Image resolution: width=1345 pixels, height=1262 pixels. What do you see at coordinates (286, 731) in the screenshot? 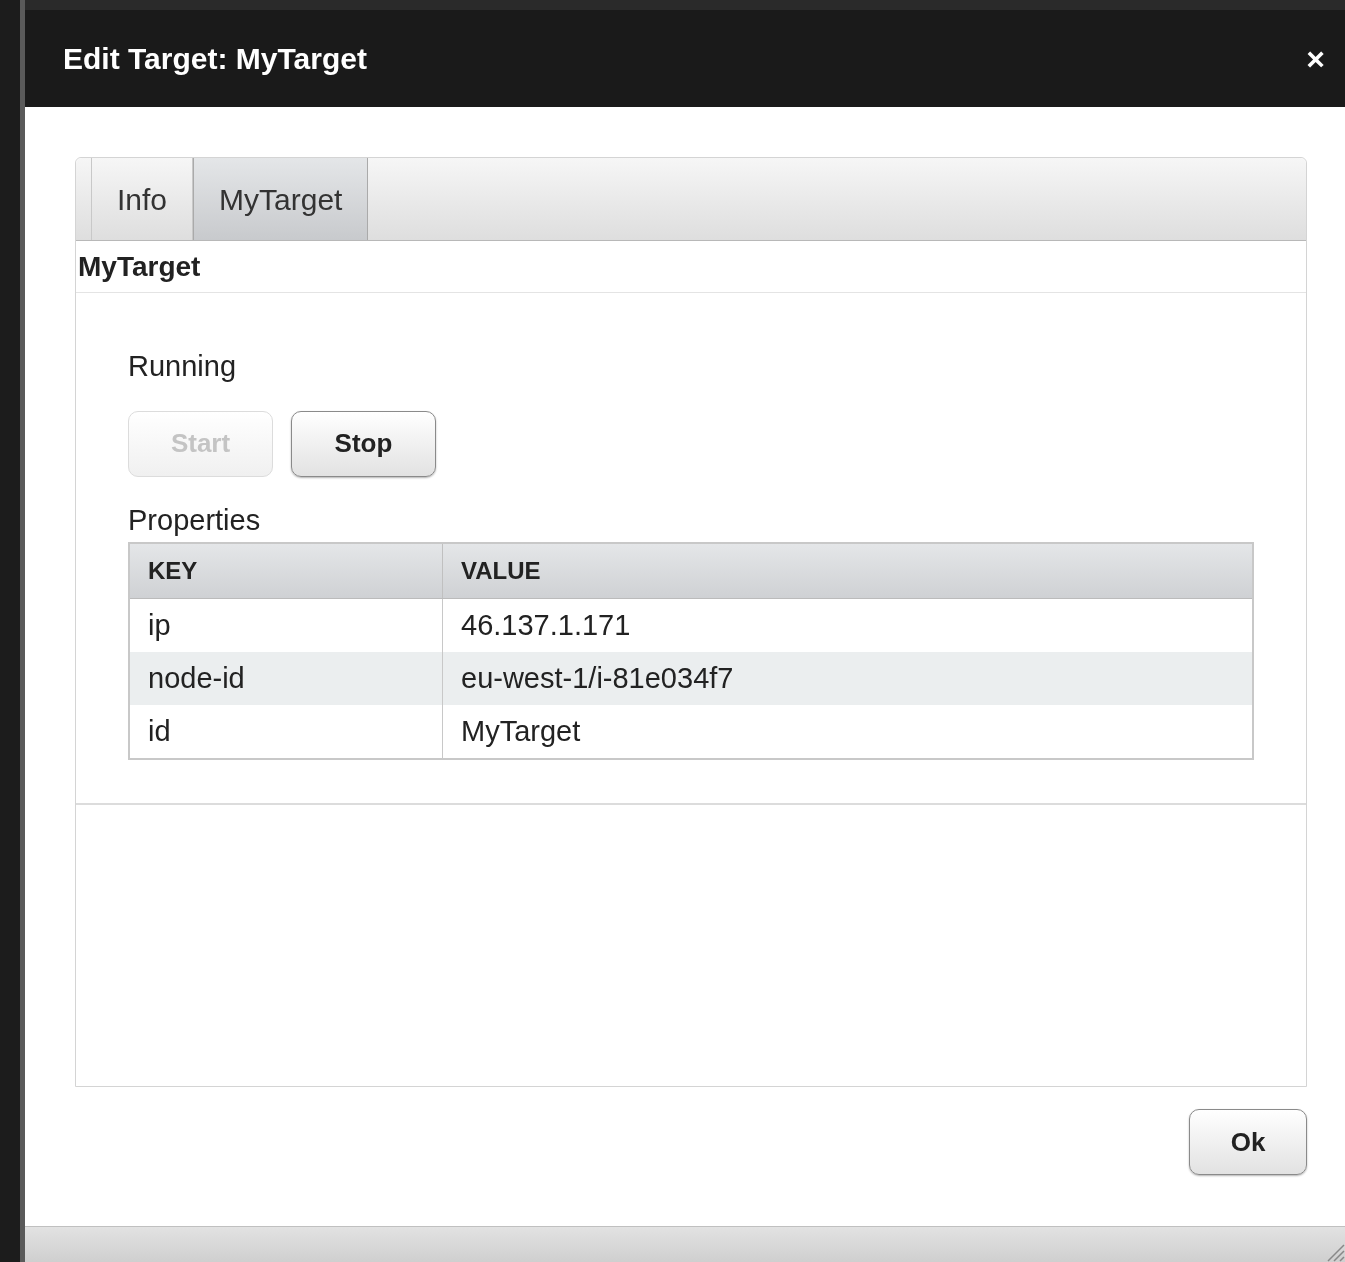
I see `table-cell: id` at bounding box center [286, 731].